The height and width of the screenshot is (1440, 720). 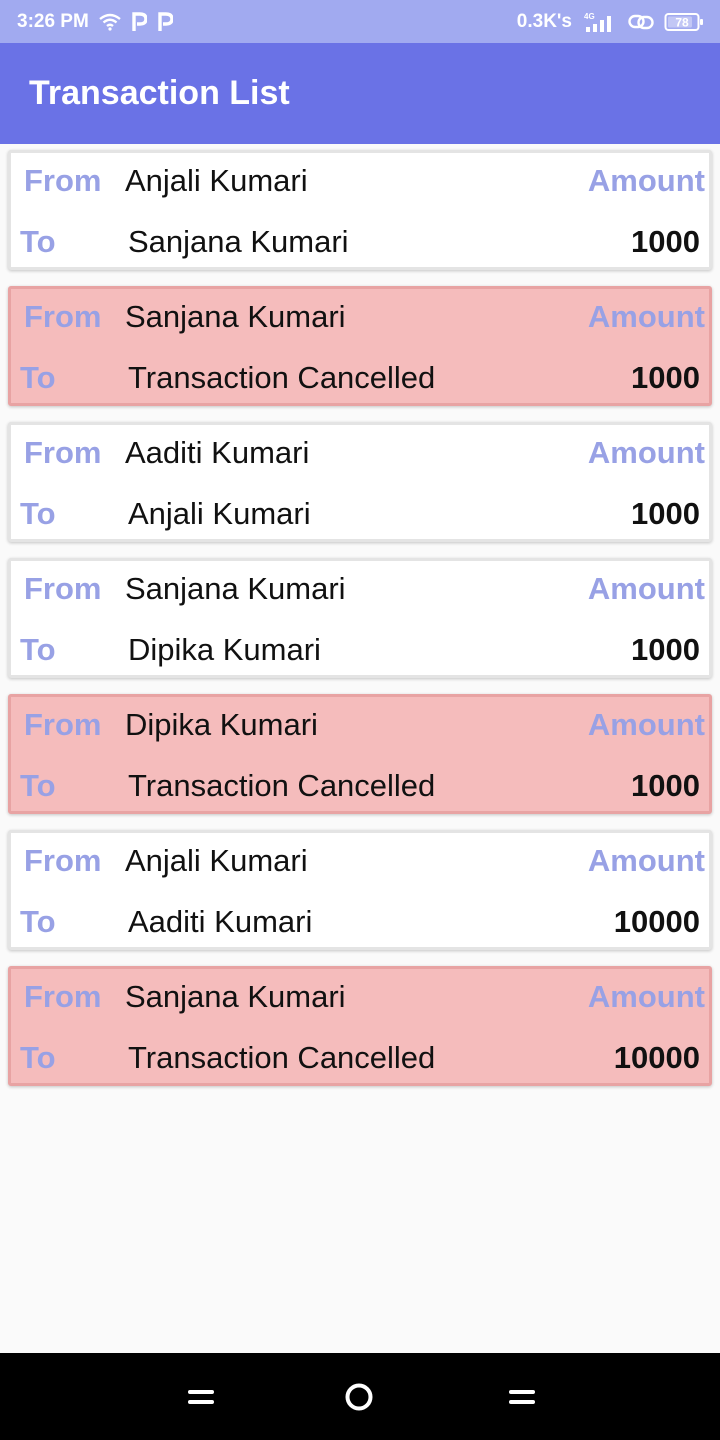 What do you see at coordinates (159, 93) in the screenshot?
I see `page-title: Transaction List` at bounding box center [159, 93].